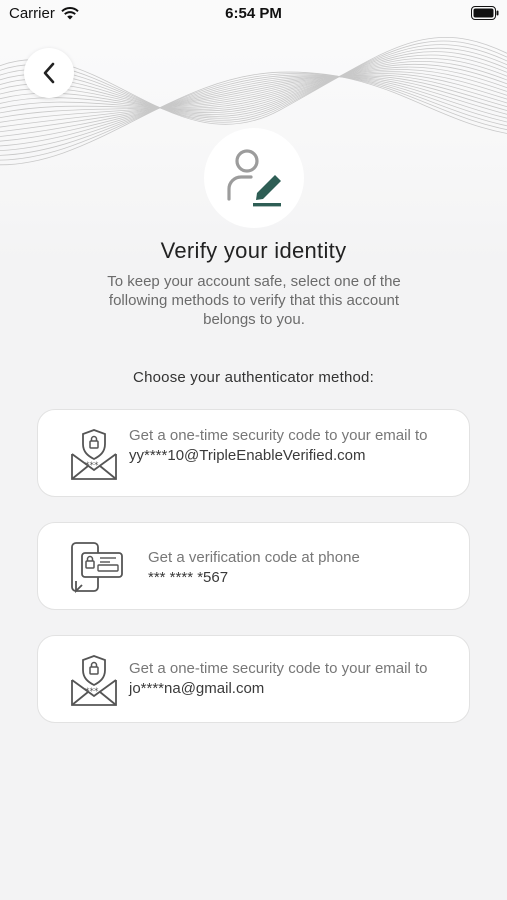  Describe the element at coordinates (485, 15) in the screenshot. I see `battery-icon` at that location.